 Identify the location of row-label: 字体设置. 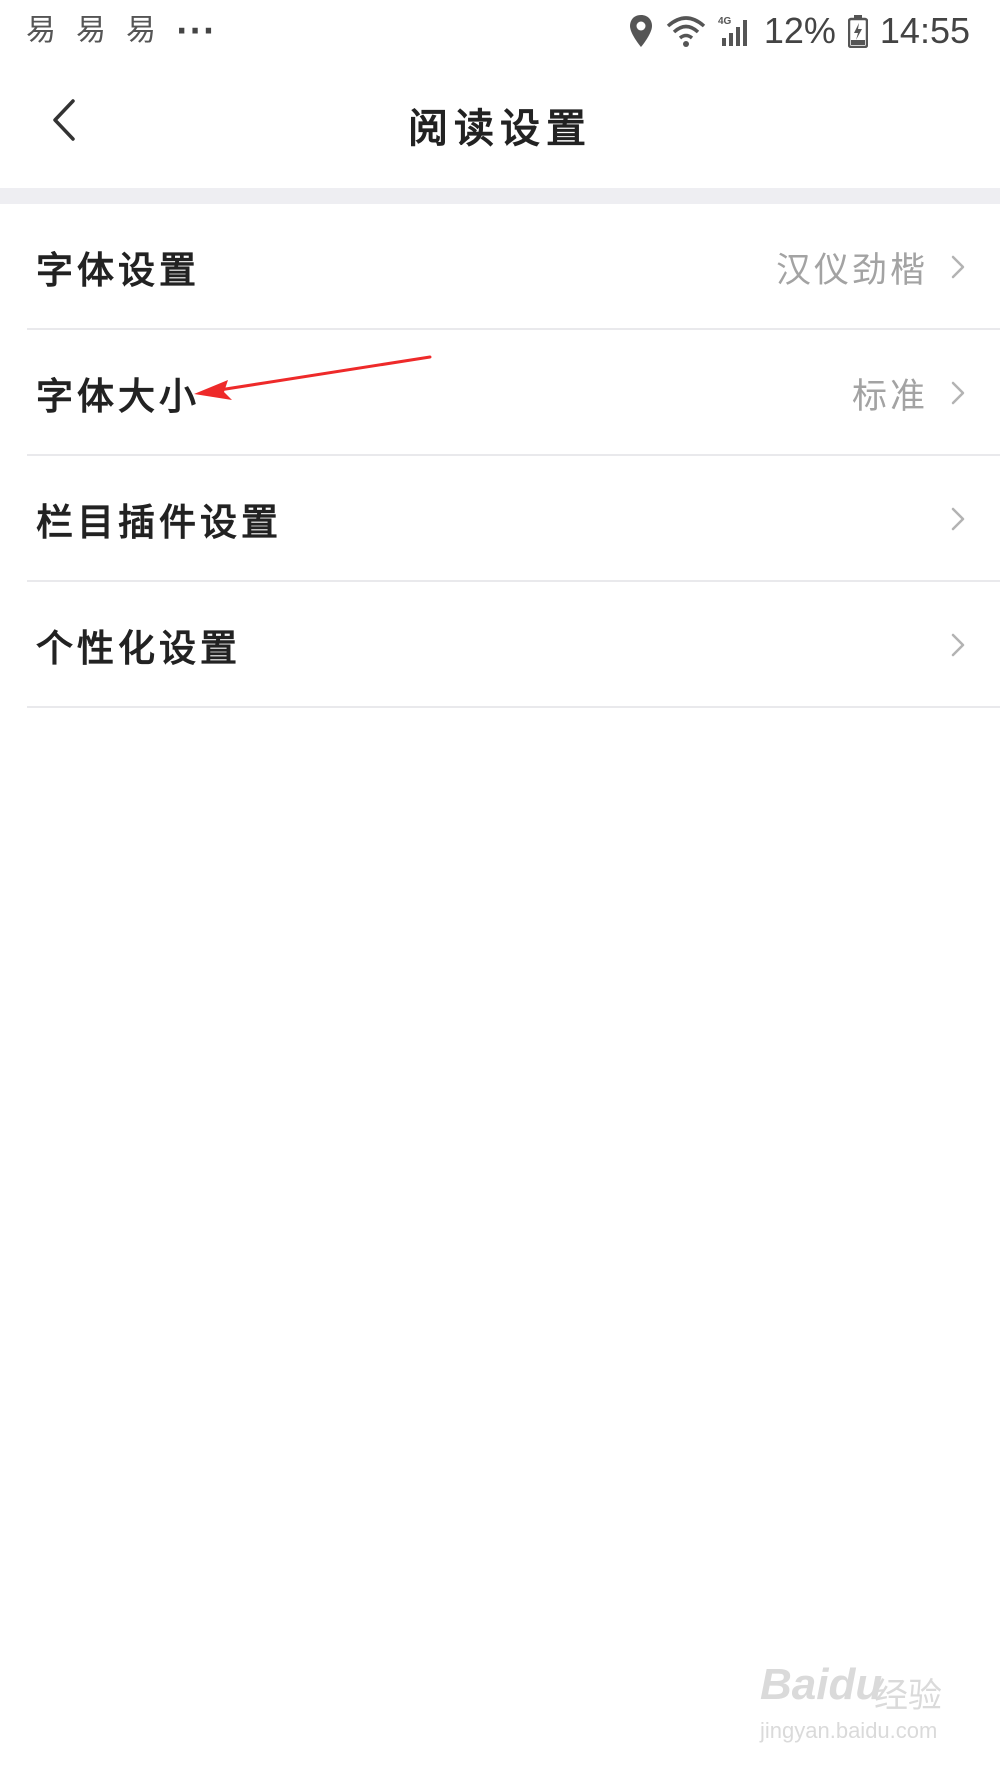
(118, 270).